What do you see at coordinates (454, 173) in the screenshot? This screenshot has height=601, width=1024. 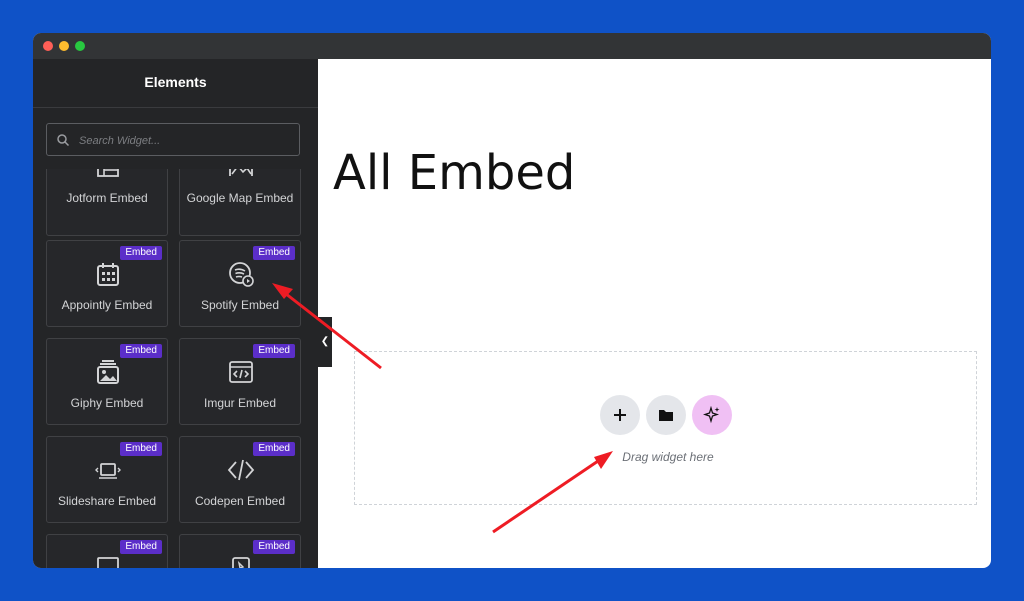 I see `page-heading: All Embed` at bounding box center [454, 173].